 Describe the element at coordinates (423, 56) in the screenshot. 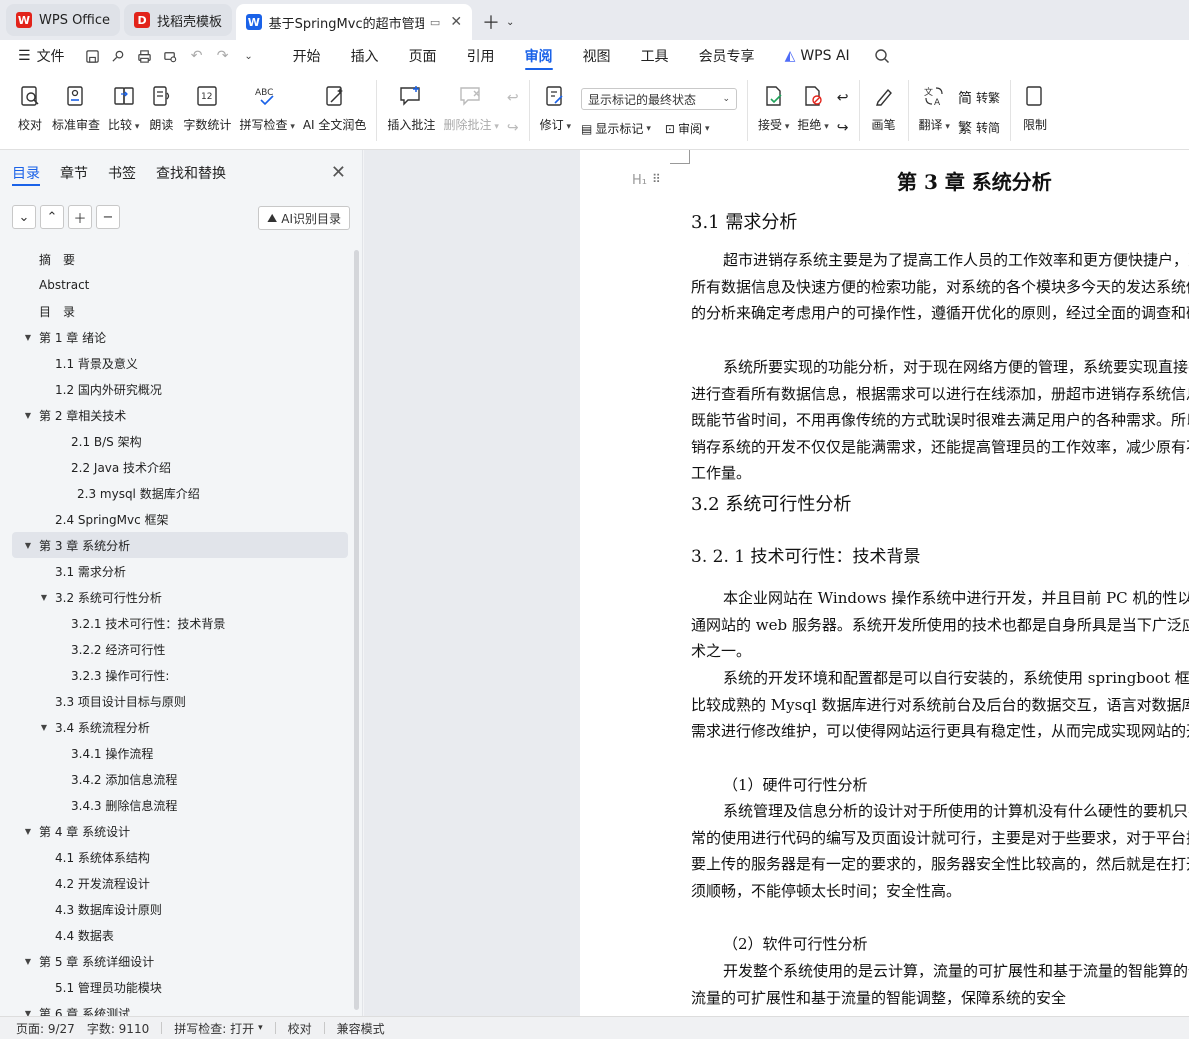

I see `menu-page: 页面` at that location.